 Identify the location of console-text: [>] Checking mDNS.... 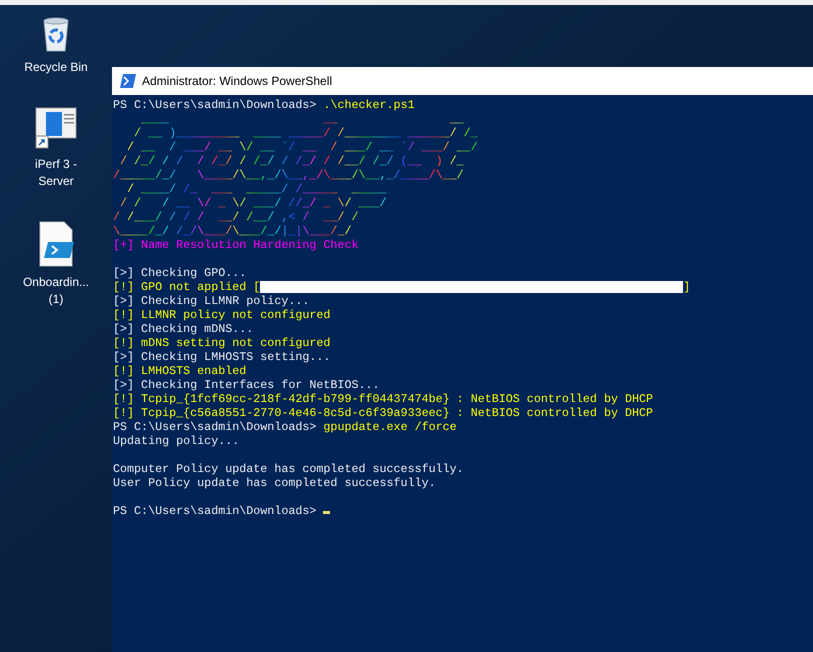
(183, 329).